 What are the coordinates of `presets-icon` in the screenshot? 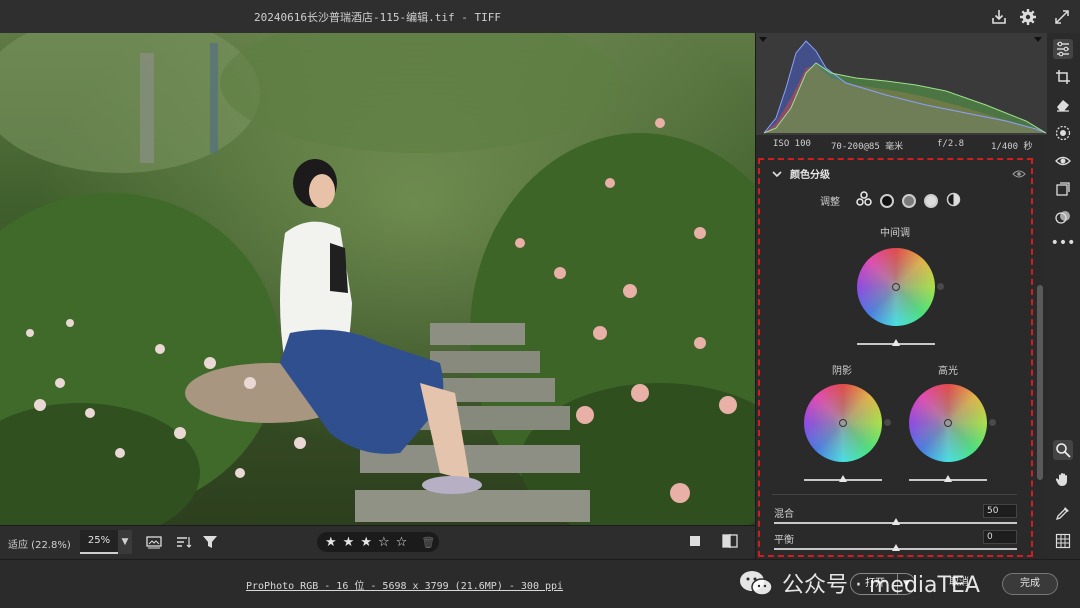 It's located at (1063, 217).